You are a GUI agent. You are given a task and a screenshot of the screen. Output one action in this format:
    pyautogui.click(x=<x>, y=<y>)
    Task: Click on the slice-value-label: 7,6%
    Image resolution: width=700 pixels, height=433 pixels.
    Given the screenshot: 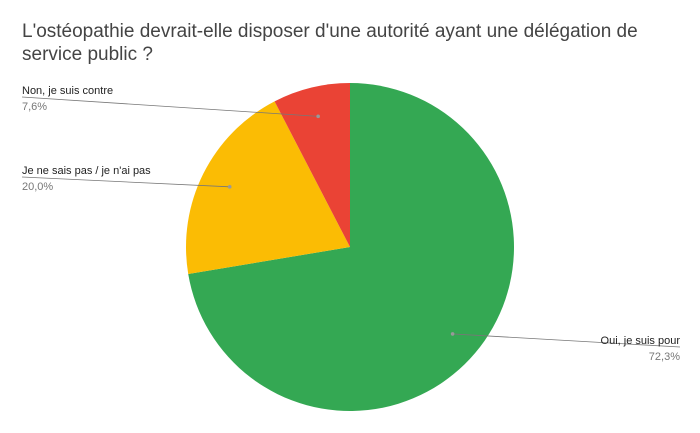 What is the action you would take?
    pyautogui.click(x=34, y=107)
    